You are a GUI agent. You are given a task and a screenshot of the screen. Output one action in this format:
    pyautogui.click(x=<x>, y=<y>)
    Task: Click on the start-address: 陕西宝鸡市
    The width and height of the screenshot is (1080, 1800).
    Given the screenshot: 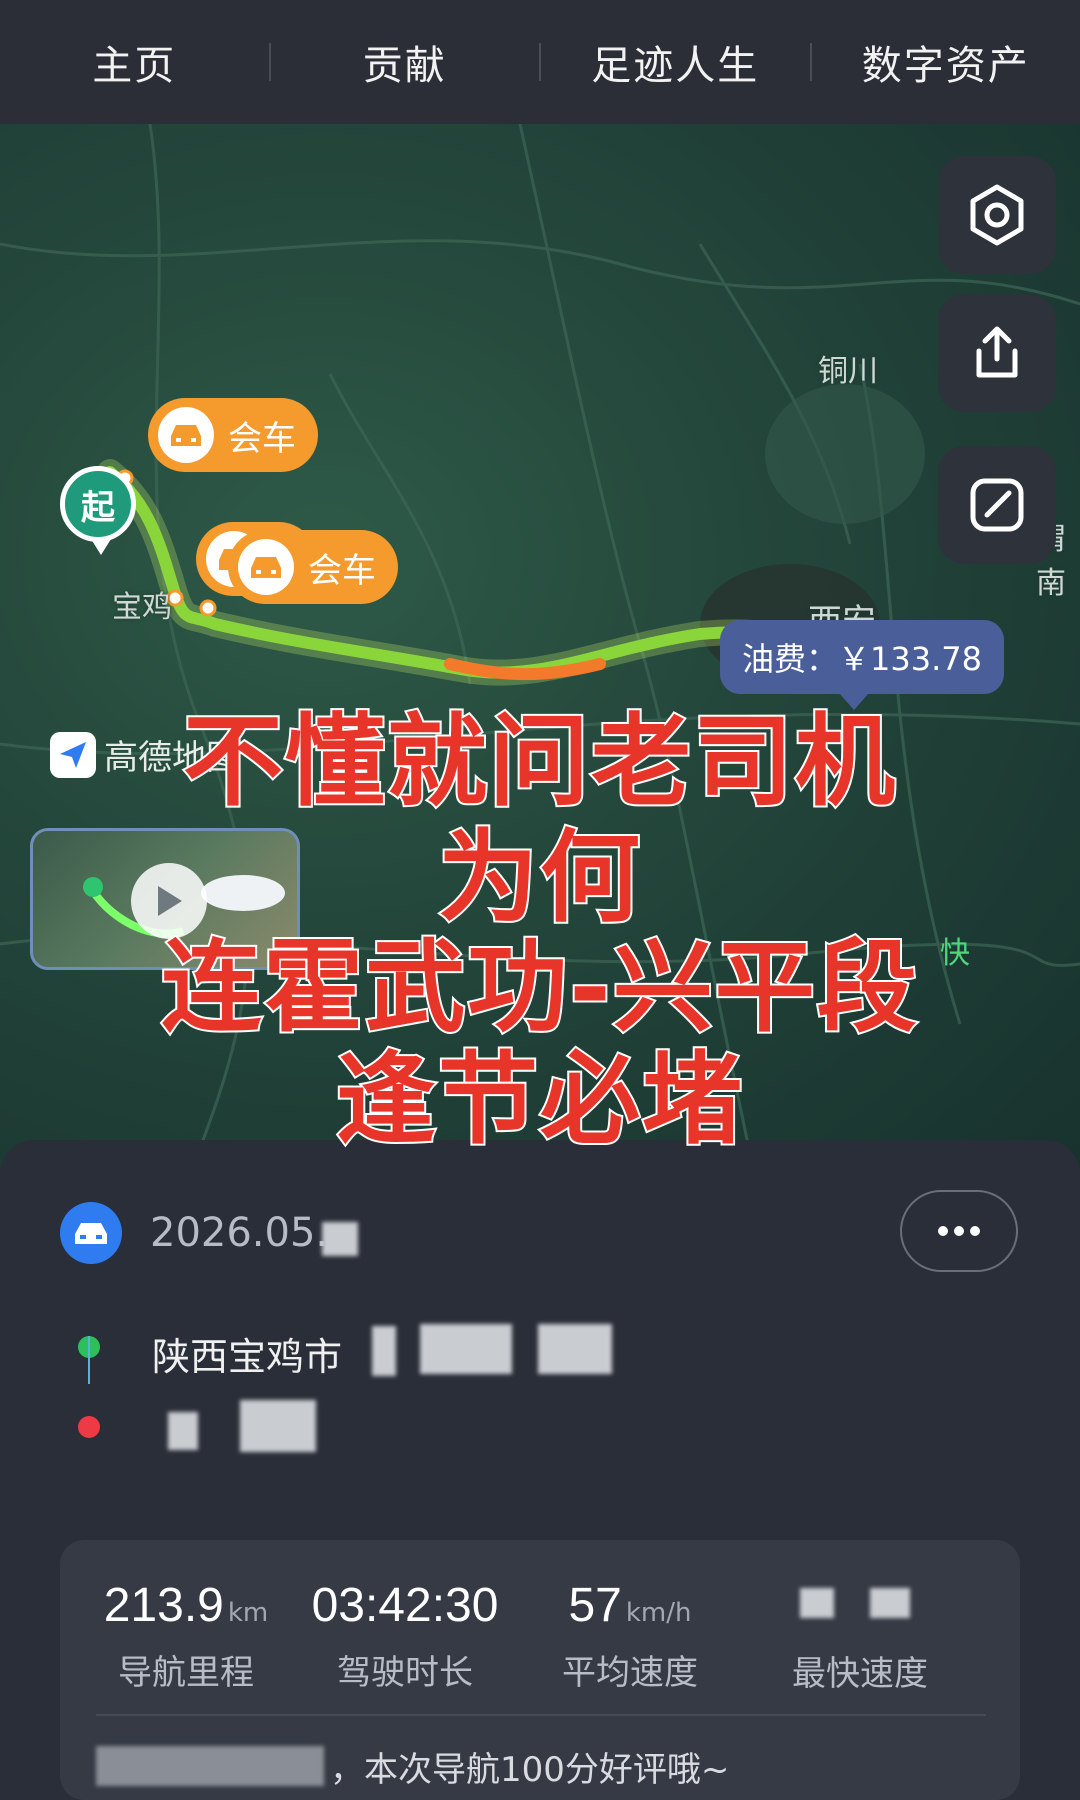 What is the action you would take?
    pyautogui.click(x=247, y=1357)
    